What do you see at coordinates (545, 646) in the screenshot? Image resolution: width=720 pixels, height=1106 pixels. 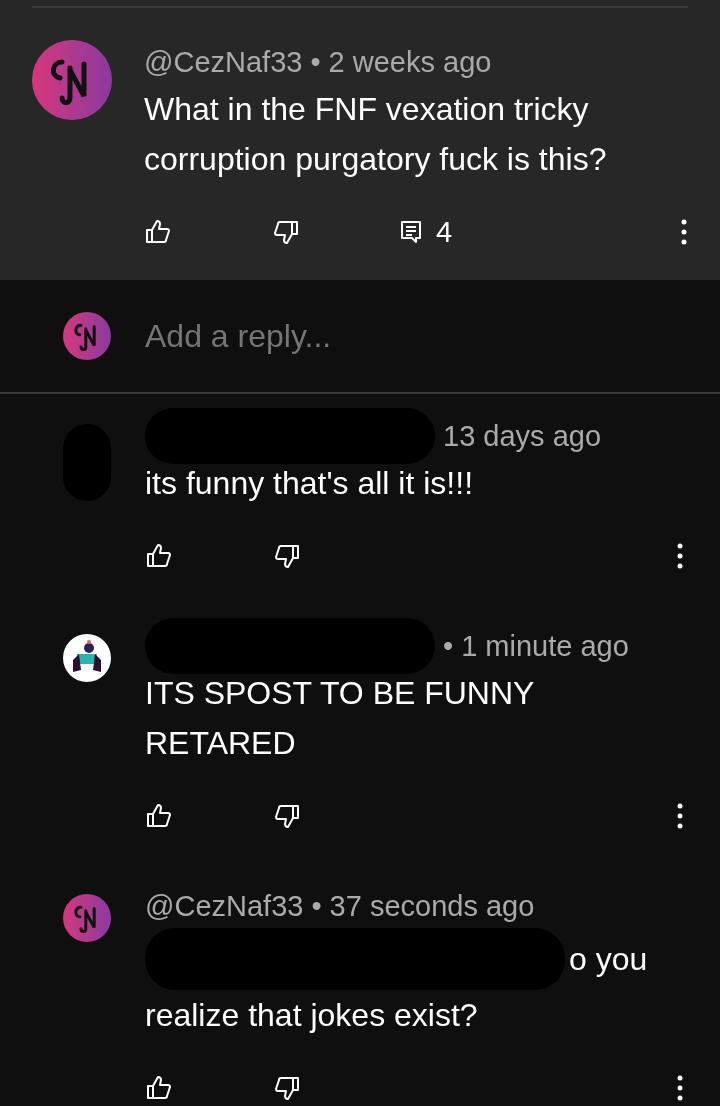 I see `timestamp: 1 minute ago` at bounding box center [545, 646].